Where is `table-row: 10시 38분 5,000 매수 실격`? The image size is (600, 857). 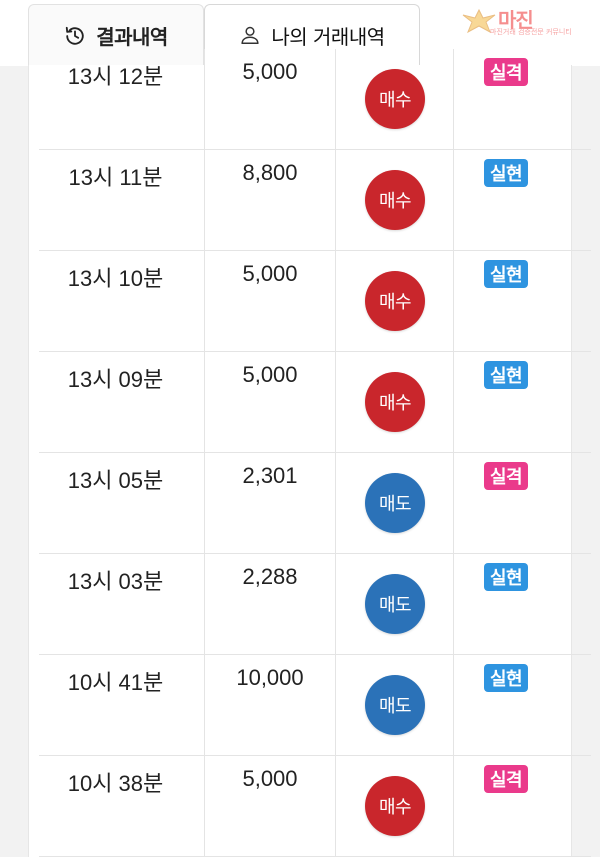 table-row: 10시 38분 5,000 매수 실격 is located at coordinates (315, 806).